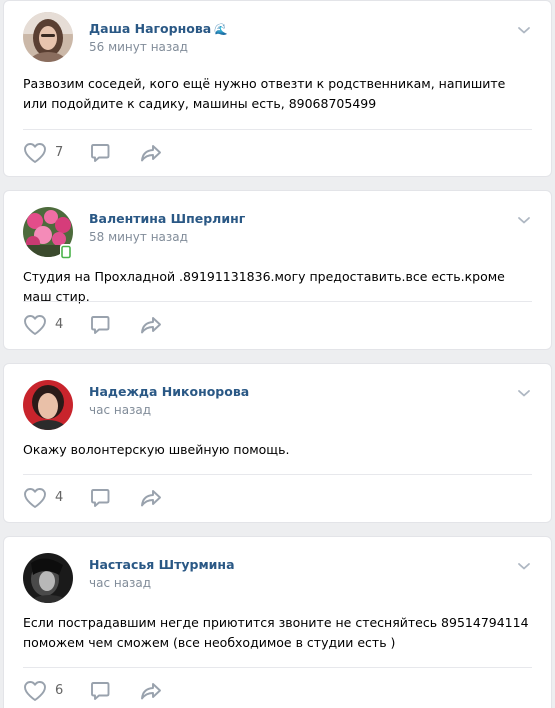 Image resolution: width=555 pixels, height=708 pixels. I want to click on author-name: Валентина Шперлинг, so click(167, 218).